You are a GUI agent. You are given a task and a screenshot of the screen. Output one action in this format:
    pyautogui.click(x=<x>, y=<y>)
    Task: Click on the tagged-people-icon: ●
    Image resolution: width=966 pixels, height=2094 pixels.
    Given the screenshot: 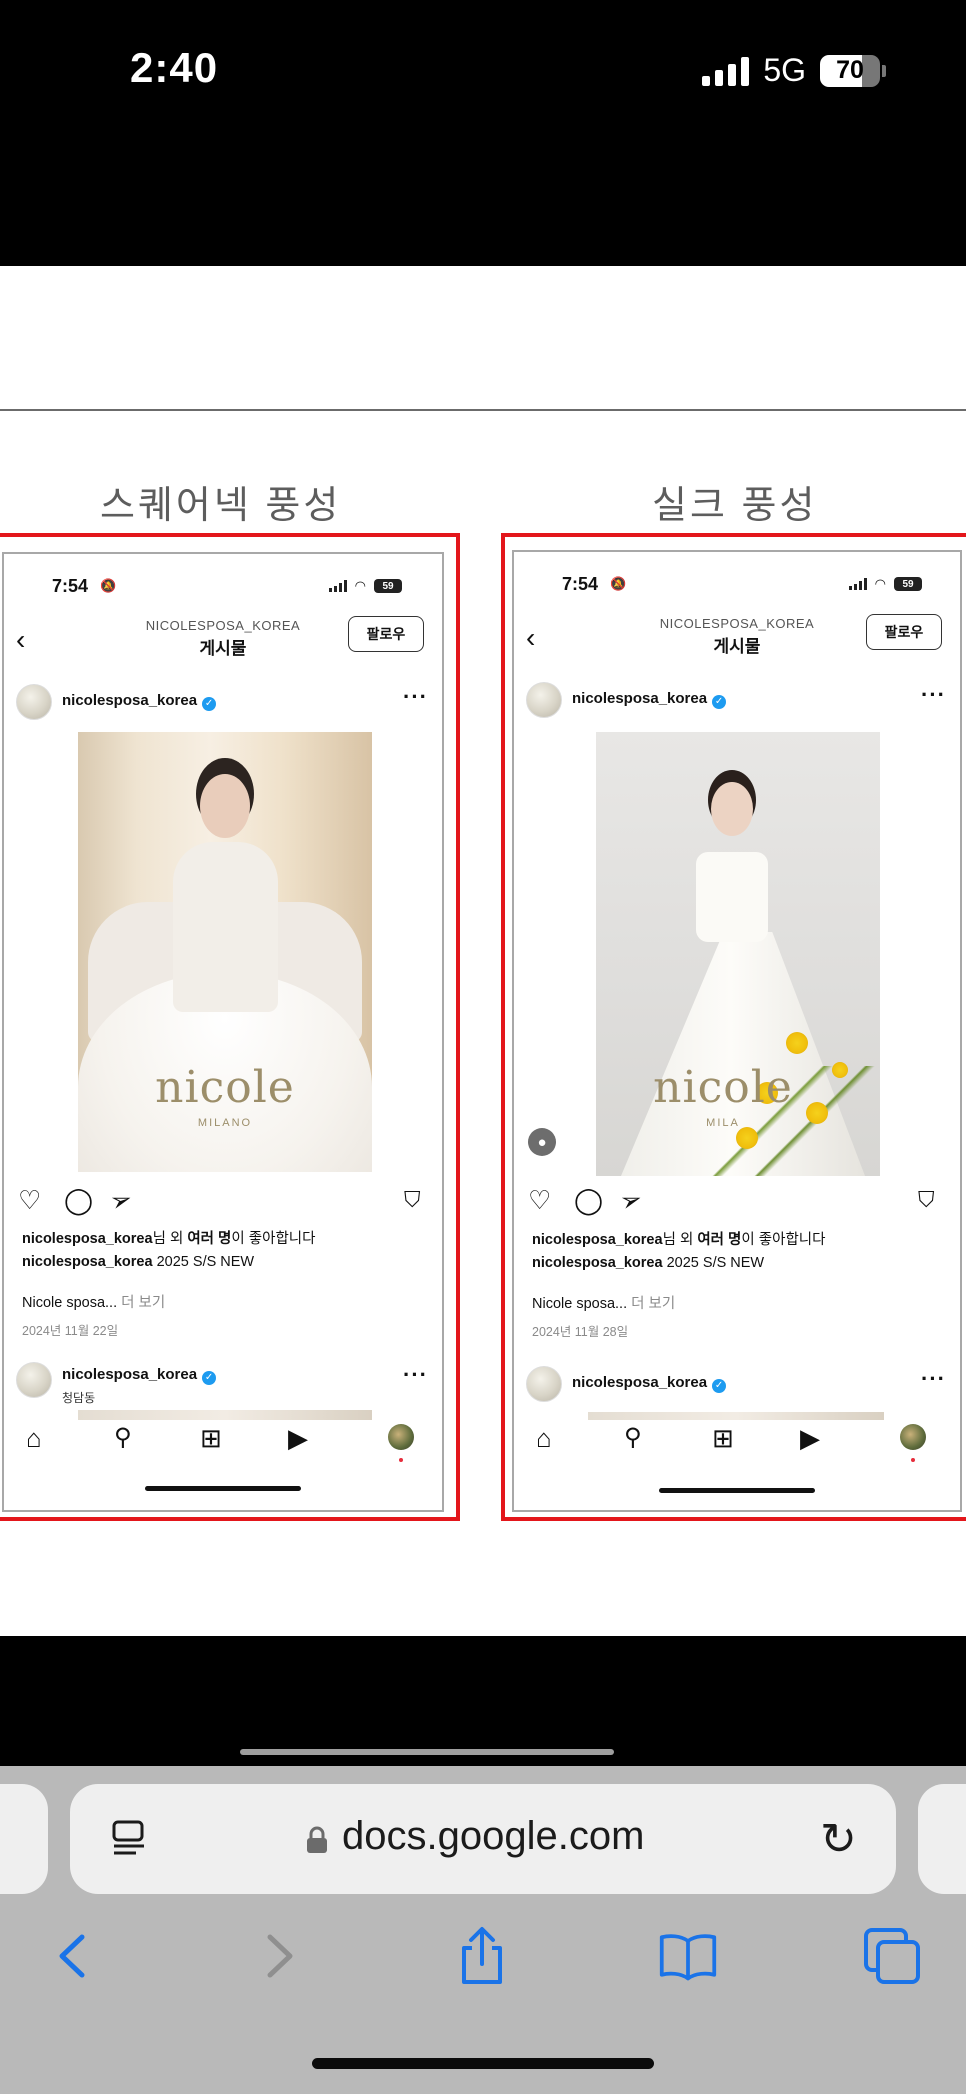 What is the action you would take?
    pyautogui.click(x=542, y=1142)
    